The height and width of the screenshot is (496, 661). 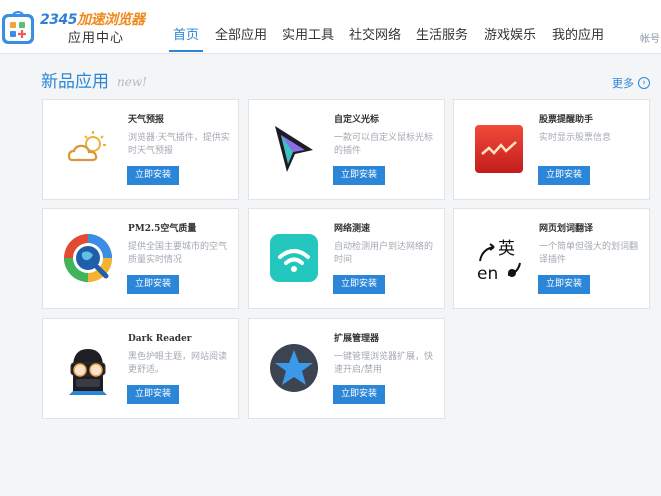 I want to click on app-card-extension-manager: 扩展管理器 一键管理浏览器扩展，快速开启/禁用 立即安装, so click(x=346, y=368).